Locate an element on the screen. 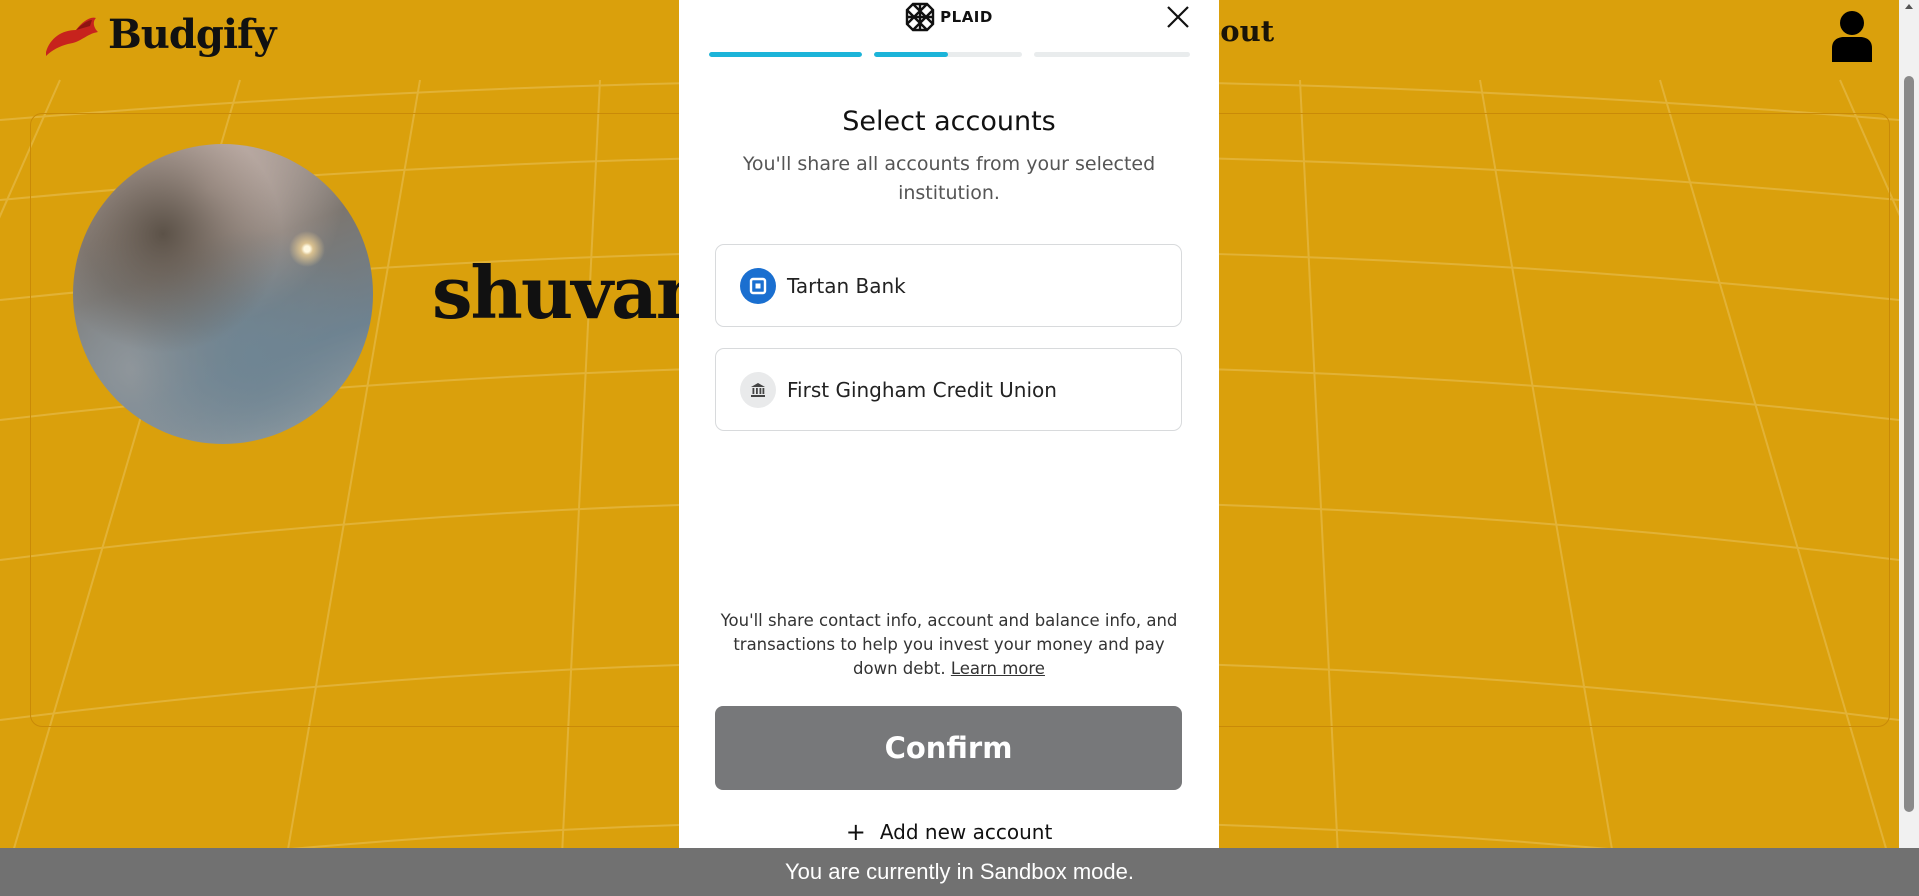  modal-title: Select accounts is located at coordinates (949, 121).